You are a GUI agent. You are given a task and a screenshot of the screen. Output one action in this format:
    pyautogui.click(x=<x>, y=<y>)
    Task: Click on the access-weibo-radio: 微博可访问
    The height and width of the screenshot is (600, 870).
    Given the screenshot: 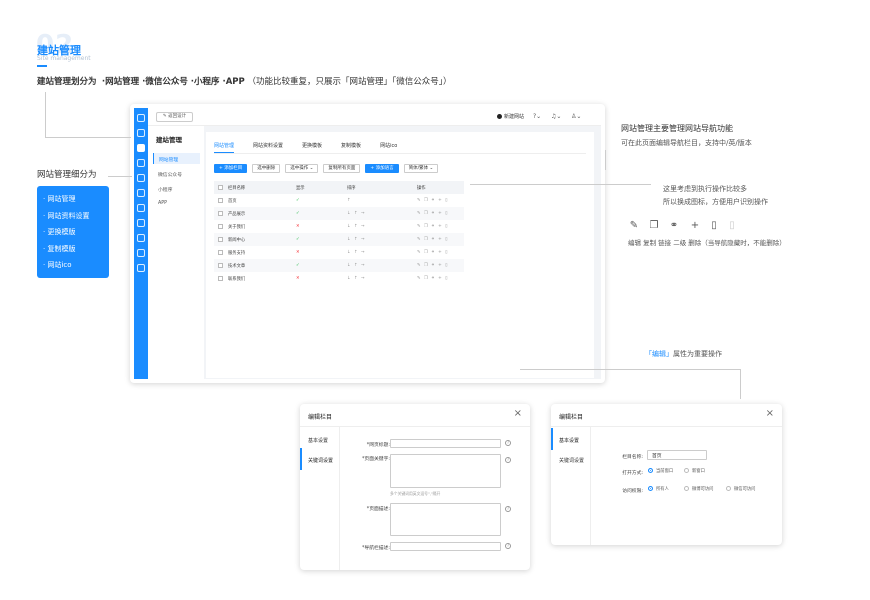 What is the action you would take?
    pyautogui.click(x=698, y=489)
    